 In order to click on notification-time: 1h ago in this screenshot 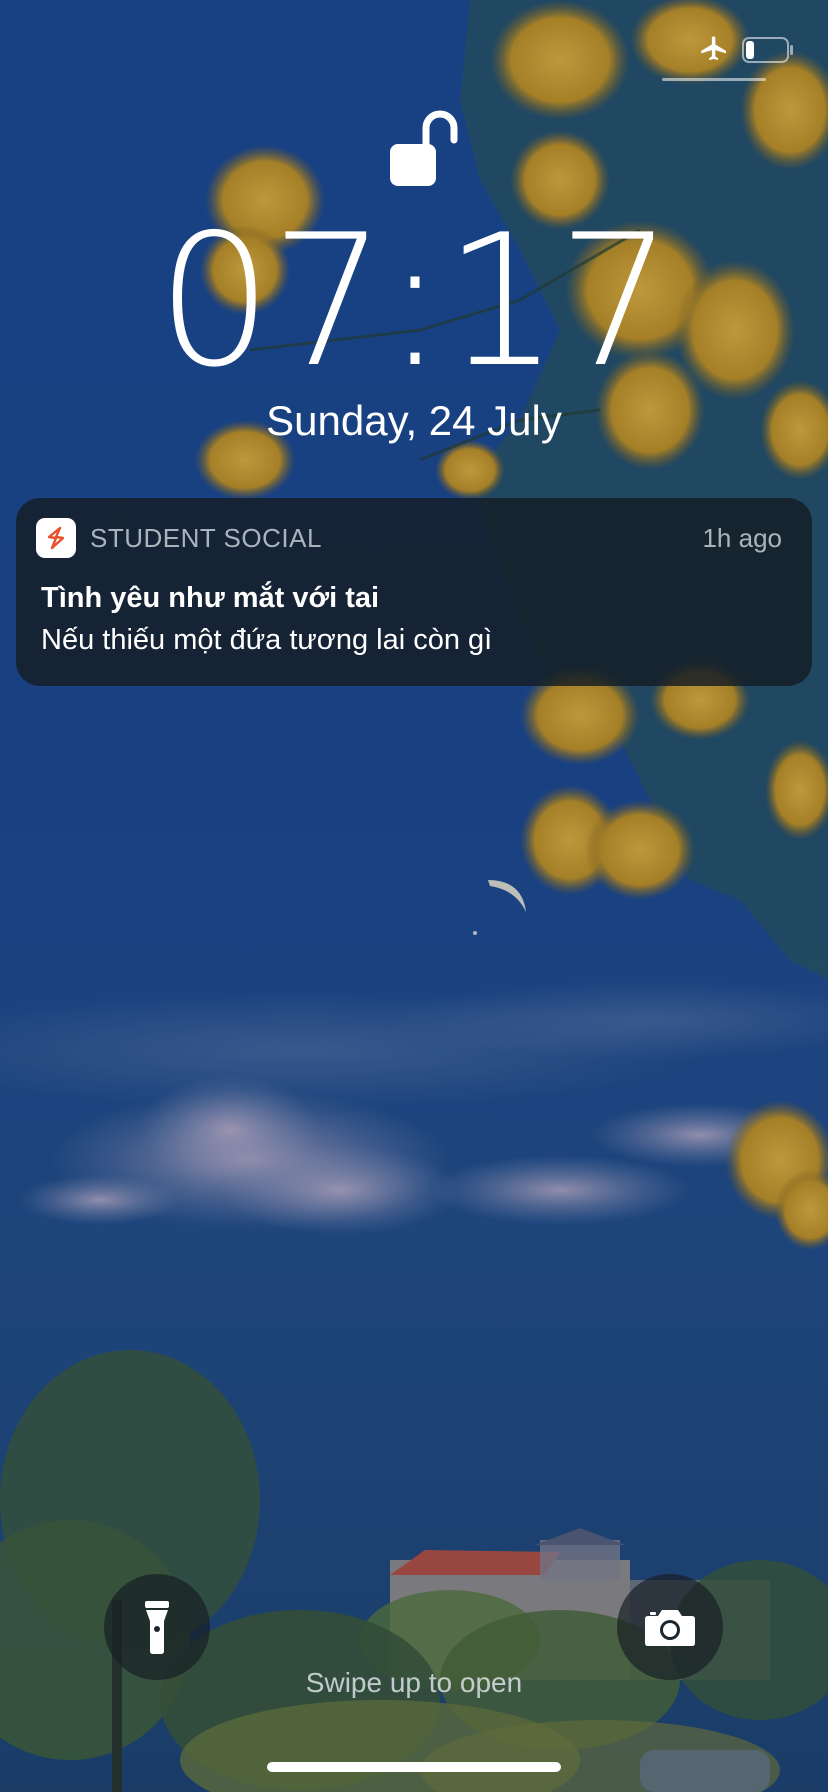, I will do `click(742, 538)`.